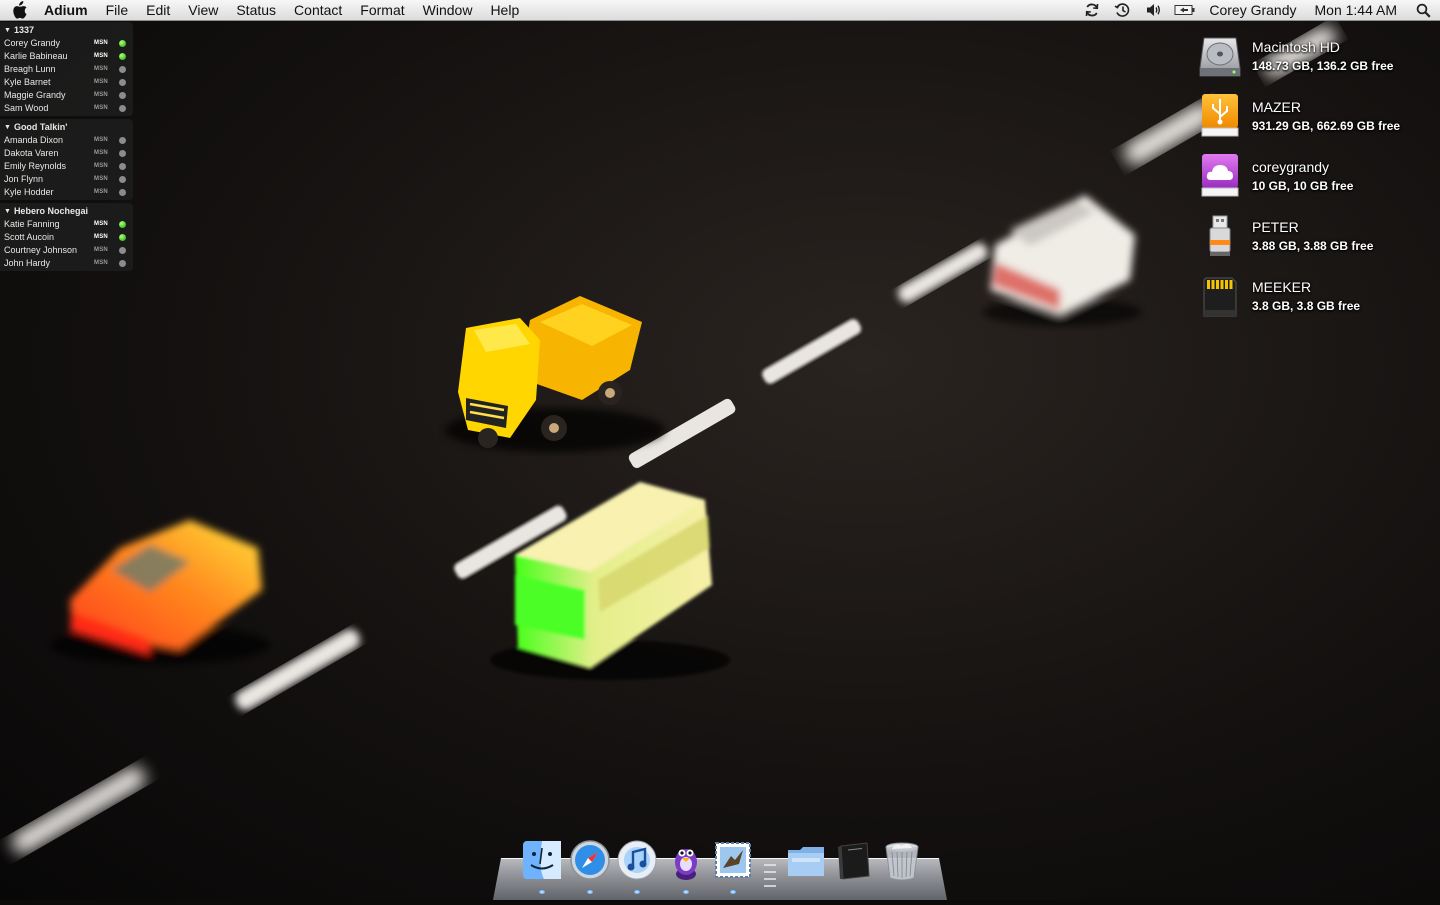 The image size is (1440, 905). What do you see at coordinates (1356, 10) in the screenshot?
I see `menu-clock: Mon 1:44 AM` at bounding box center [1356, 10].